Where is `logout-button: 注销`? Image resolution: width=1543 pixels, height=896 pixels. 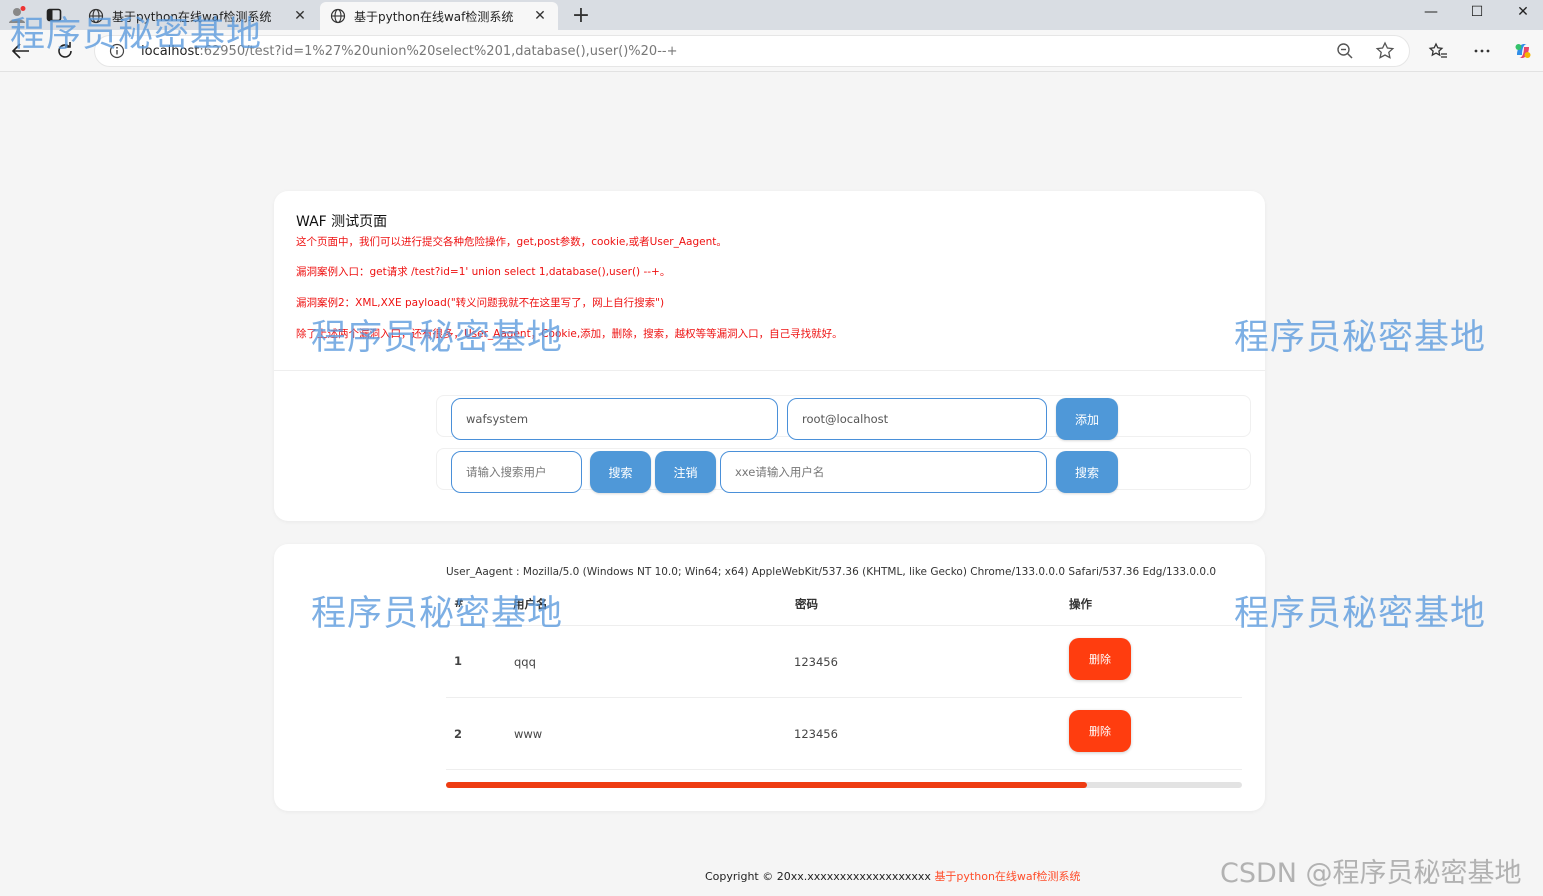 logout-button: 注销 is located at coordinates (685, 472).